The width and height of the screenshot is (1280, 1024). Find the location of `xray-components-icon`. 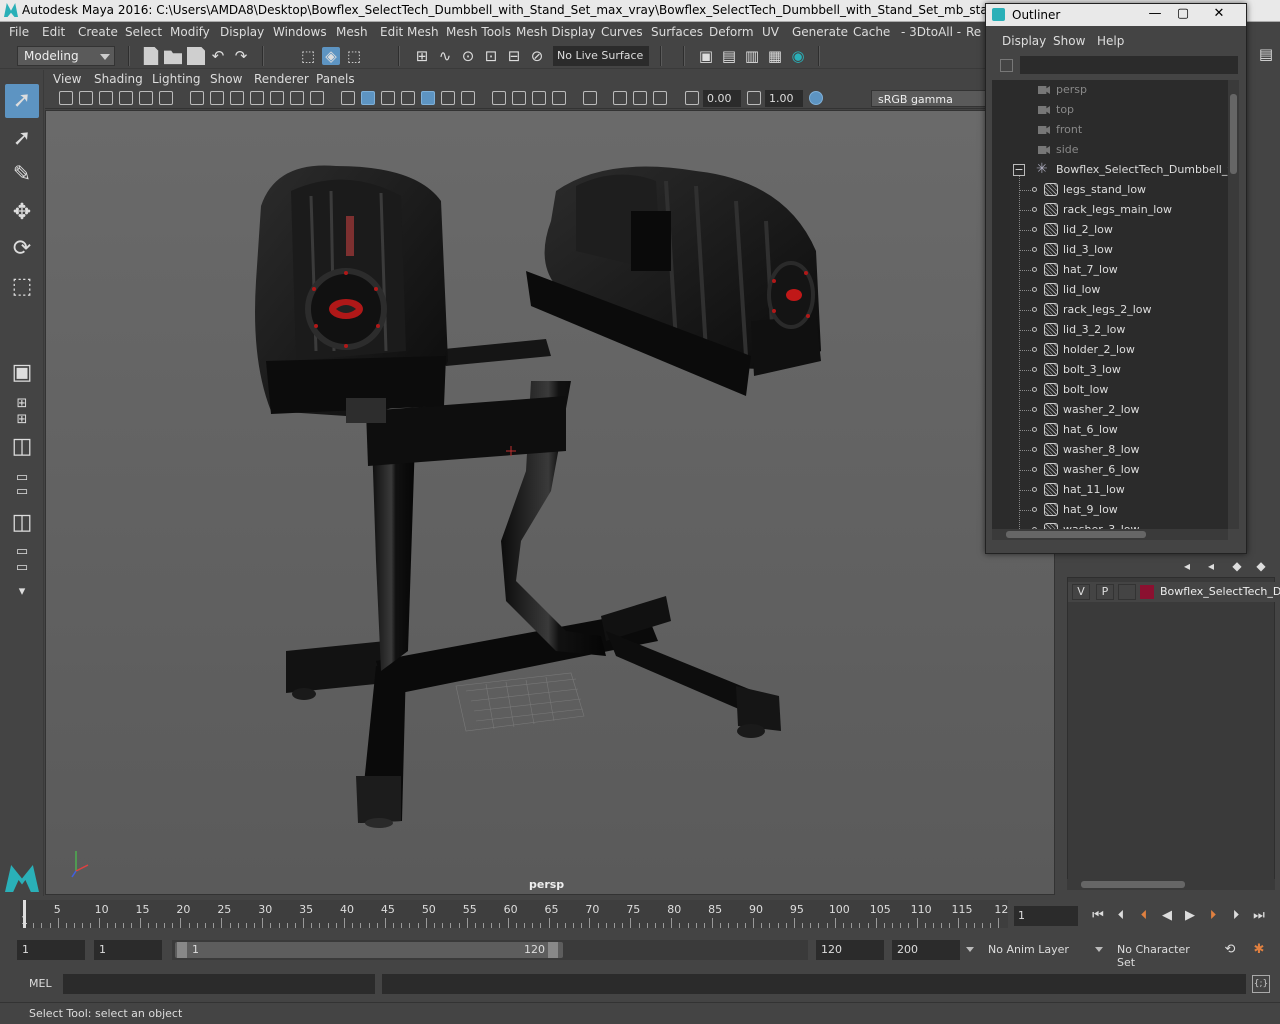

xray-components-icon is located at coordinates (640, 98).